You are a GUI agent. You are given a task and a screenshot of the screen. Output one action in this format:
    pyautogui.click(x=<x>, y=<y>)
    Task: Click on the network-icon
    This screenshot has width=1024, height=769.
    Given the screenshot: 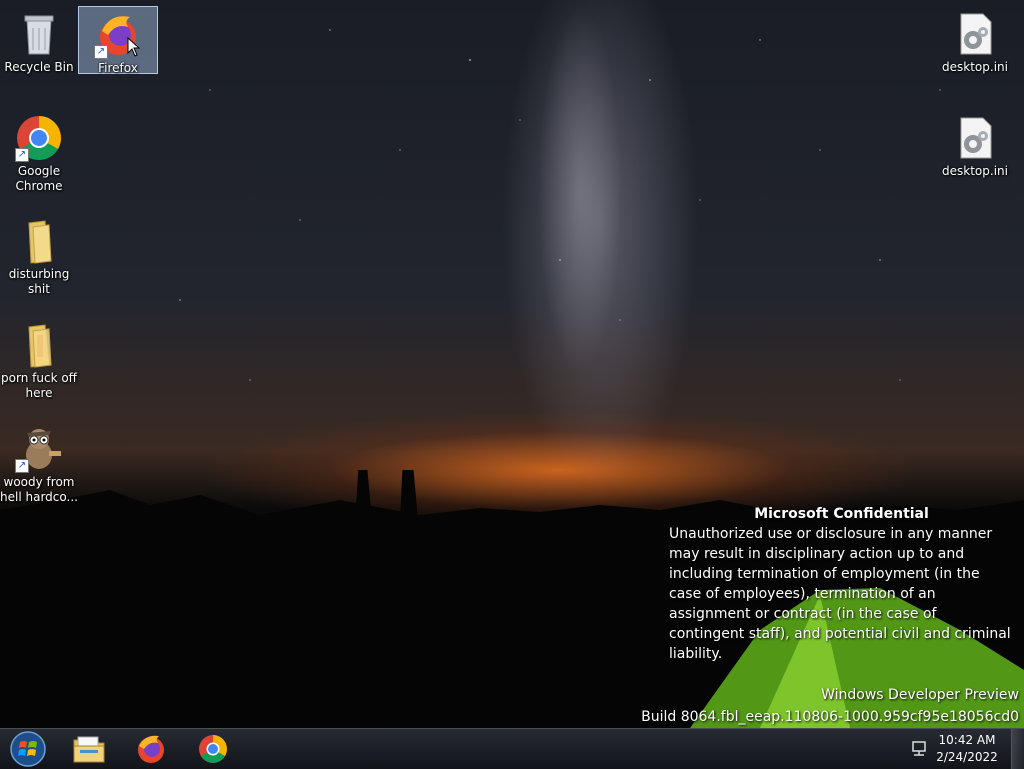 What is the action you would take?
    pyautogui.click(x=919, y=749)
    